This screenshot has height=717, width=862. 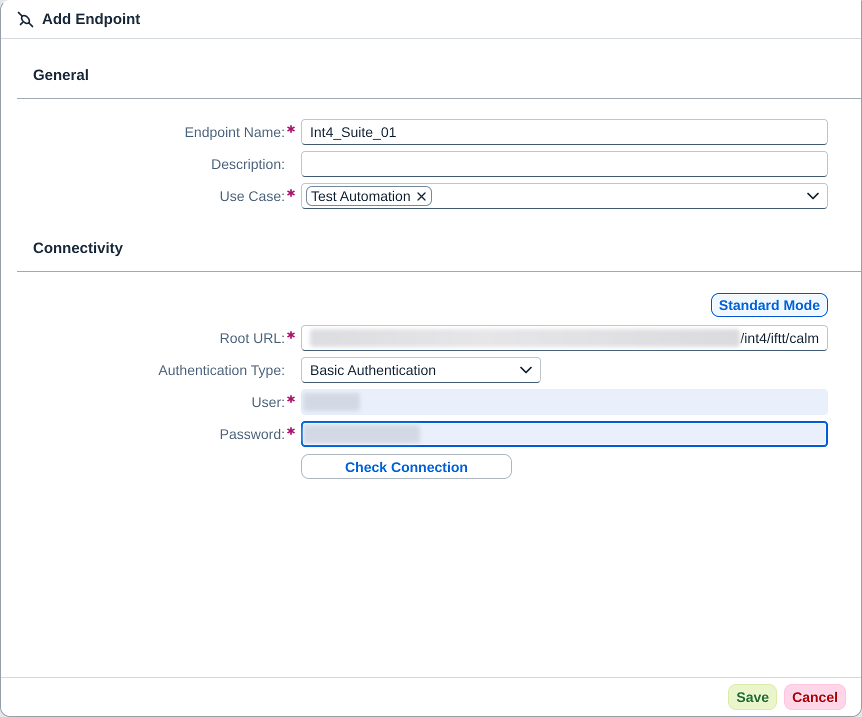 I want to click on text-input-field: Int4_Suite_01, so click(x=564, y=132).